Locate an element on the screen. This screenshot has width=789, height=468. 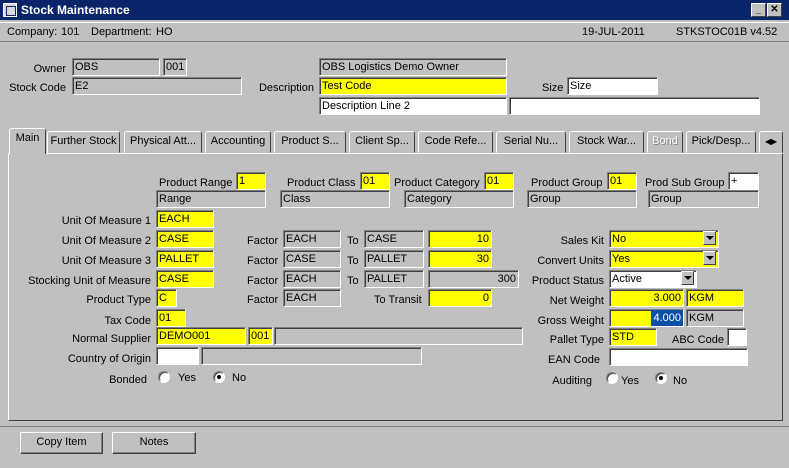
auditing-no-label: No is located at coordinates (680, 381).